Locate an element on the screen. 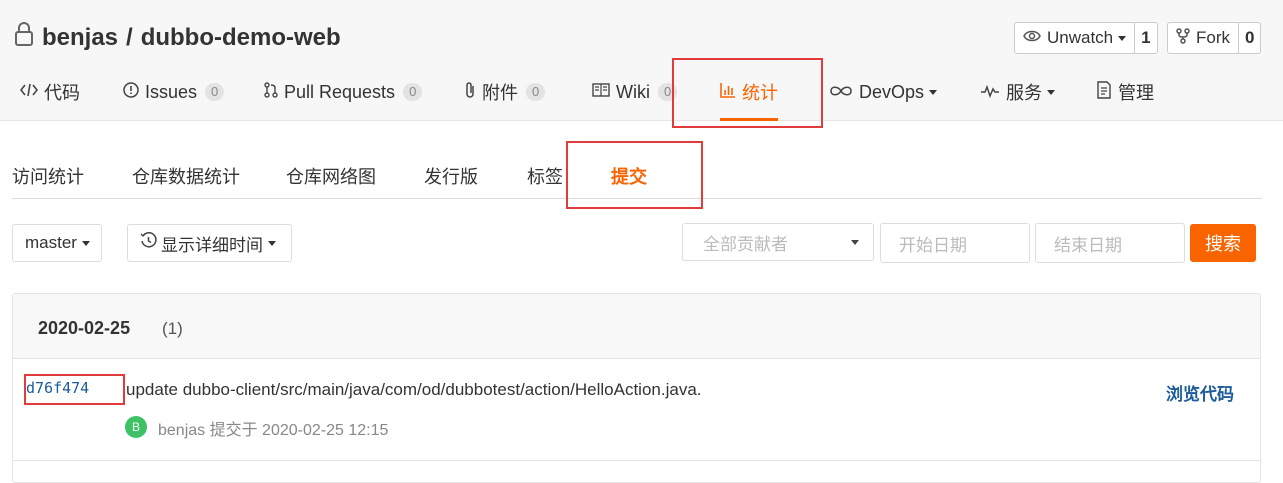  search-button: 搜索 is located at coordinates (1223, 243).